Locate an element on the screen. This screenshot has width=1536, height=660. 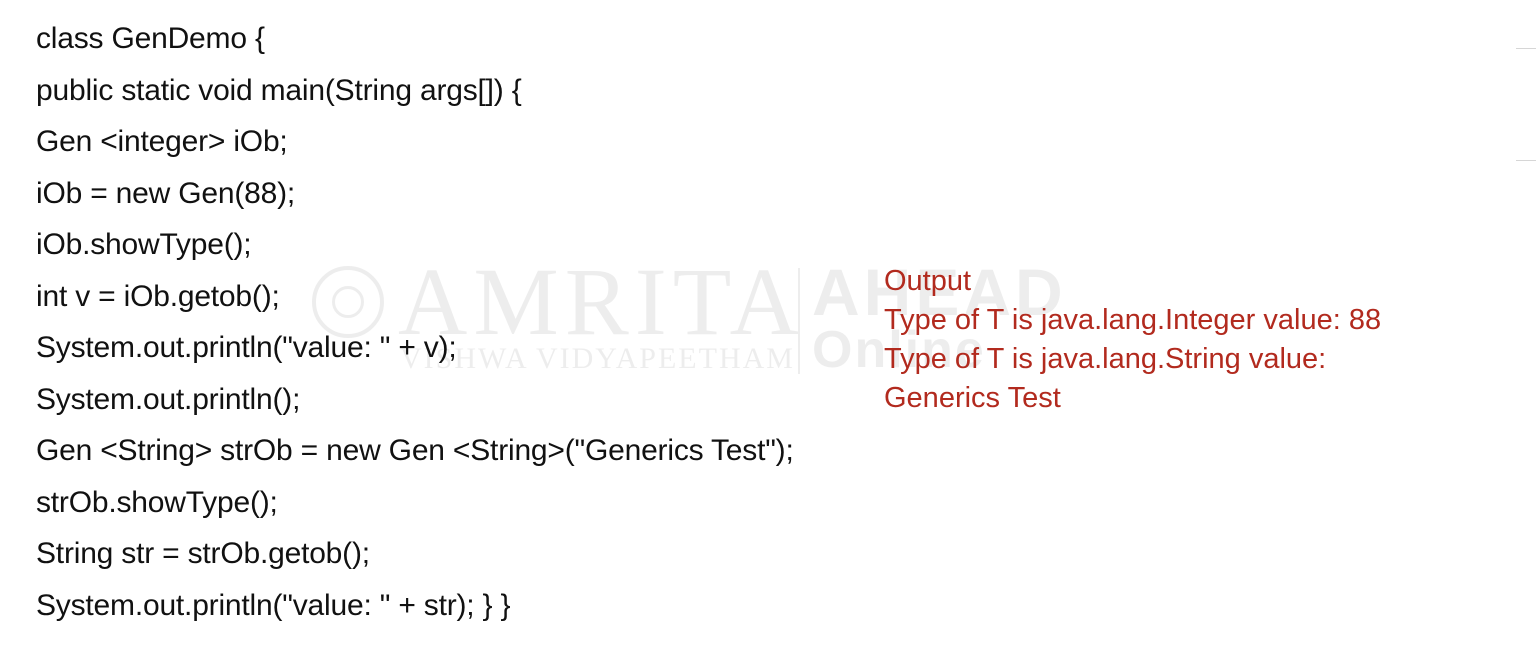
code-line: int v = iOb.getob(); is located at coordinates (158, 296).